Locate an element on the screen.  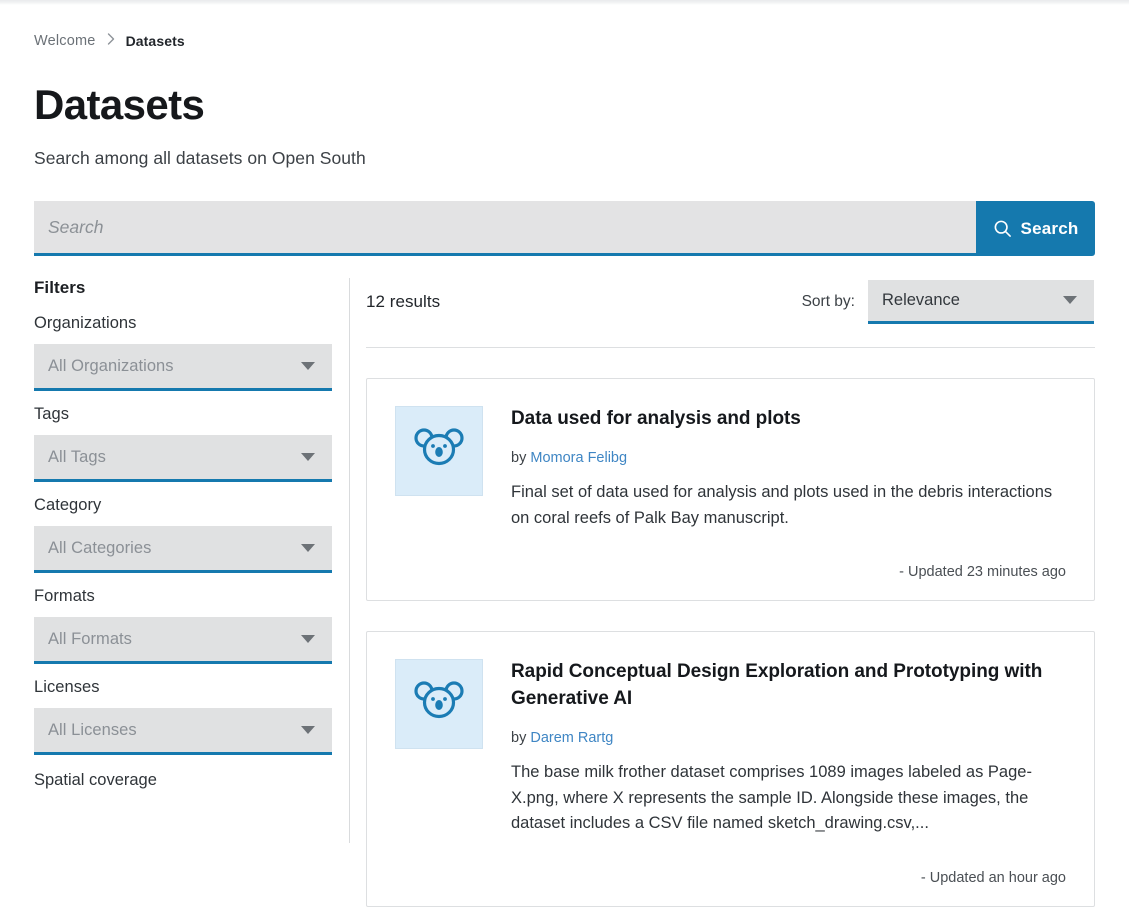
search-input is located at coordinates (505, 227).